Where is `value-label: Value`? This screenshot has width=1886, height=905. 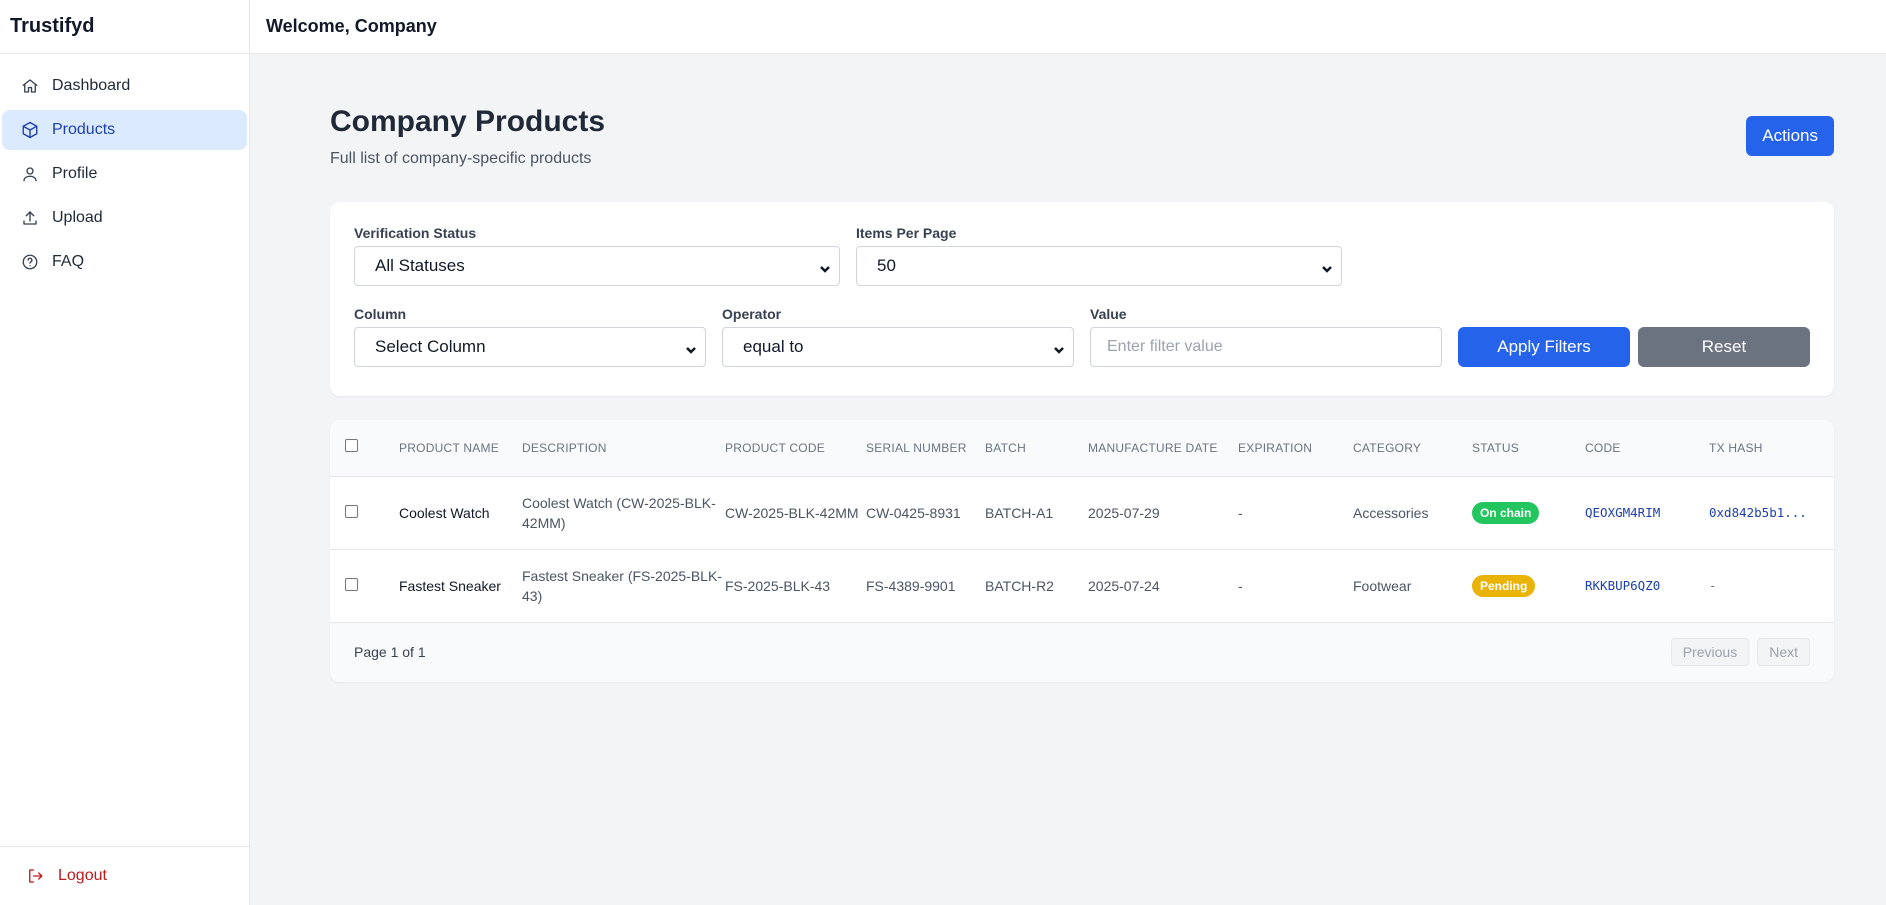 value-label: Value is located at coordinates (1108, 314).